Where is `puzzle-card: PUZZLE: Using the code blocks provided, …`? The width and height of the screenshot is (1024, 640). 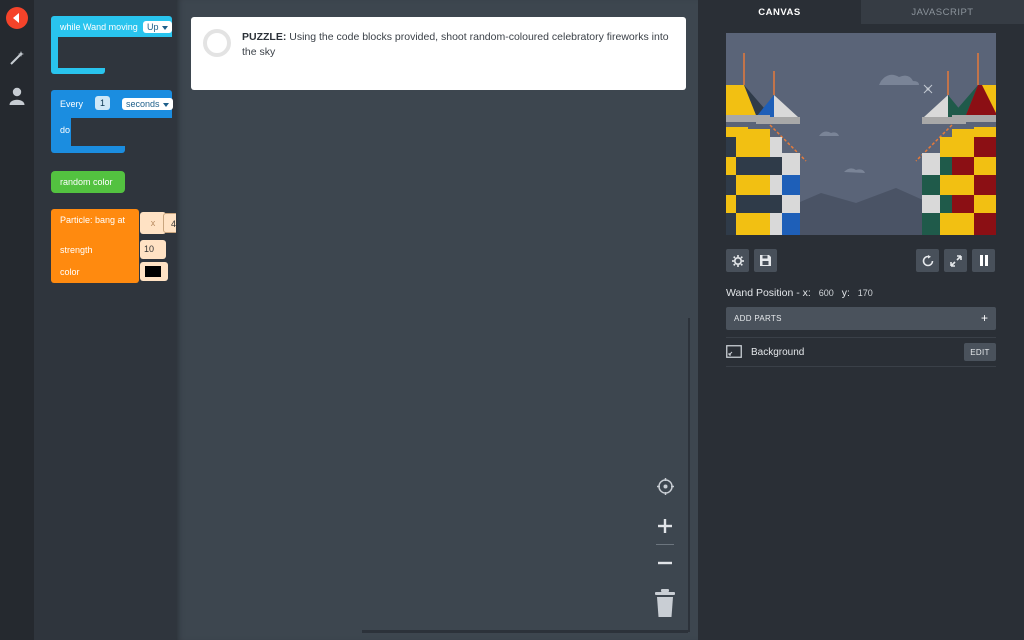
puzzle-card: PUZZLE: Using the code blocks provided, … is located at coordinates (438, 53).